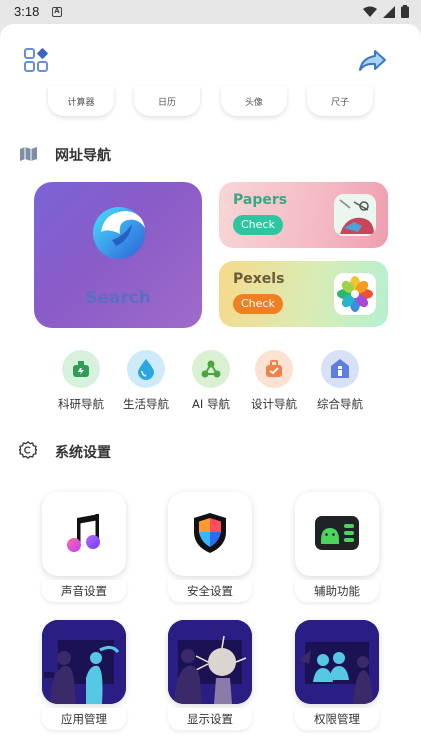 The width and height of the screenshot is (421, 748). I want to click on tile-display-settings-label: 显示设置, so click(210, 719).